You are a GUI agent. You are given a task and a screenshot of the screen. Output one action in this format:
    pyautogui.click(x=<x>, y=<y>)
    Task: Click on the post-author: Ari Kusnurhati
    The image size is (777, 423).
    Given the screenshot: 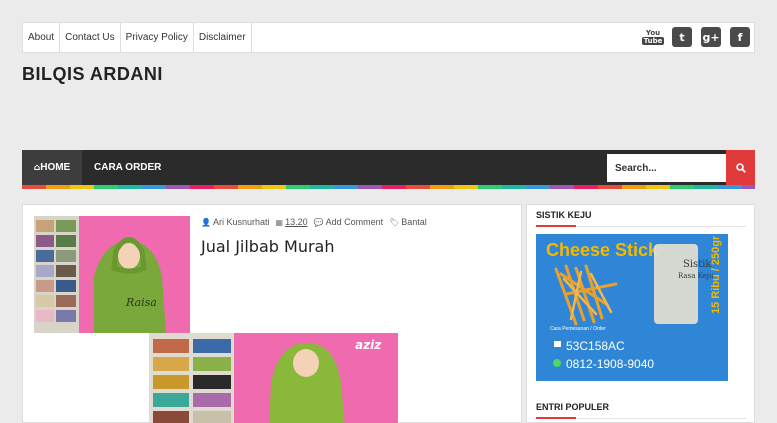 What is the action you would take?
    pyautogui.click(x=241, y=222)
    